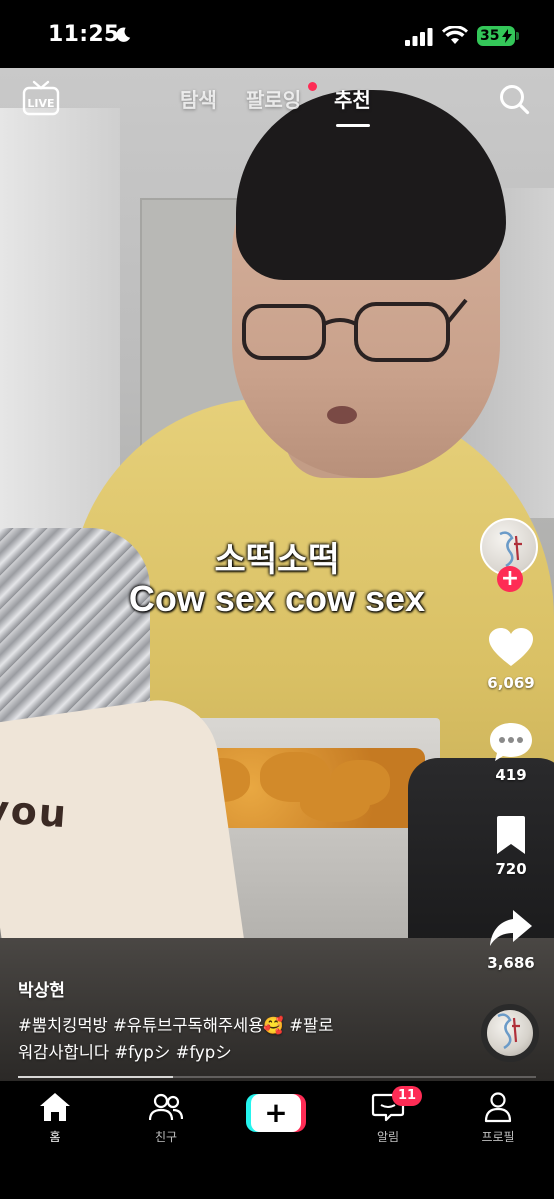 Image resolution: width=554 pixels, height=1199 pixels. Describe the element at coordinates (511, 683) in the screenshot. I see `like-count: 6,069` at that location.